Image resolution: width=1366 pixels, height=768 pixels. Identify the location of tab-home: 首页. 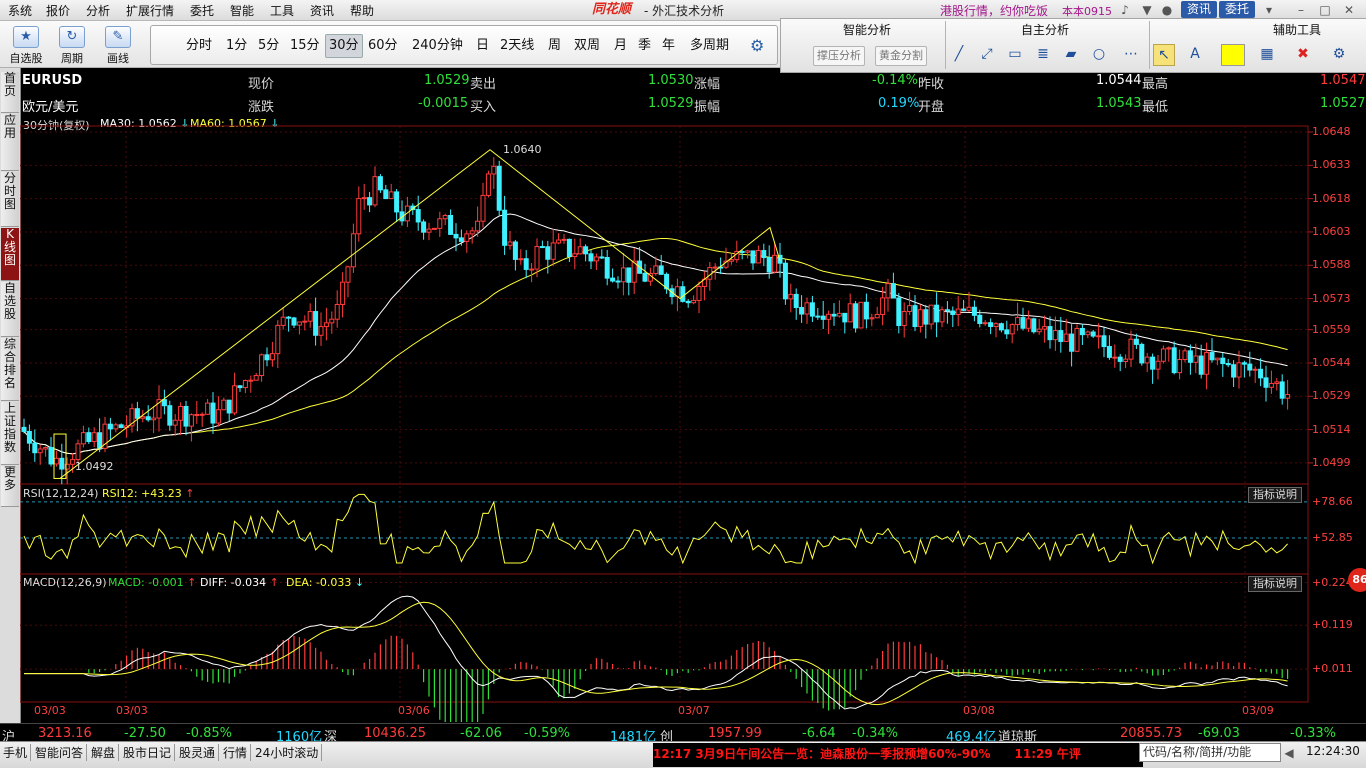
(10, 92).